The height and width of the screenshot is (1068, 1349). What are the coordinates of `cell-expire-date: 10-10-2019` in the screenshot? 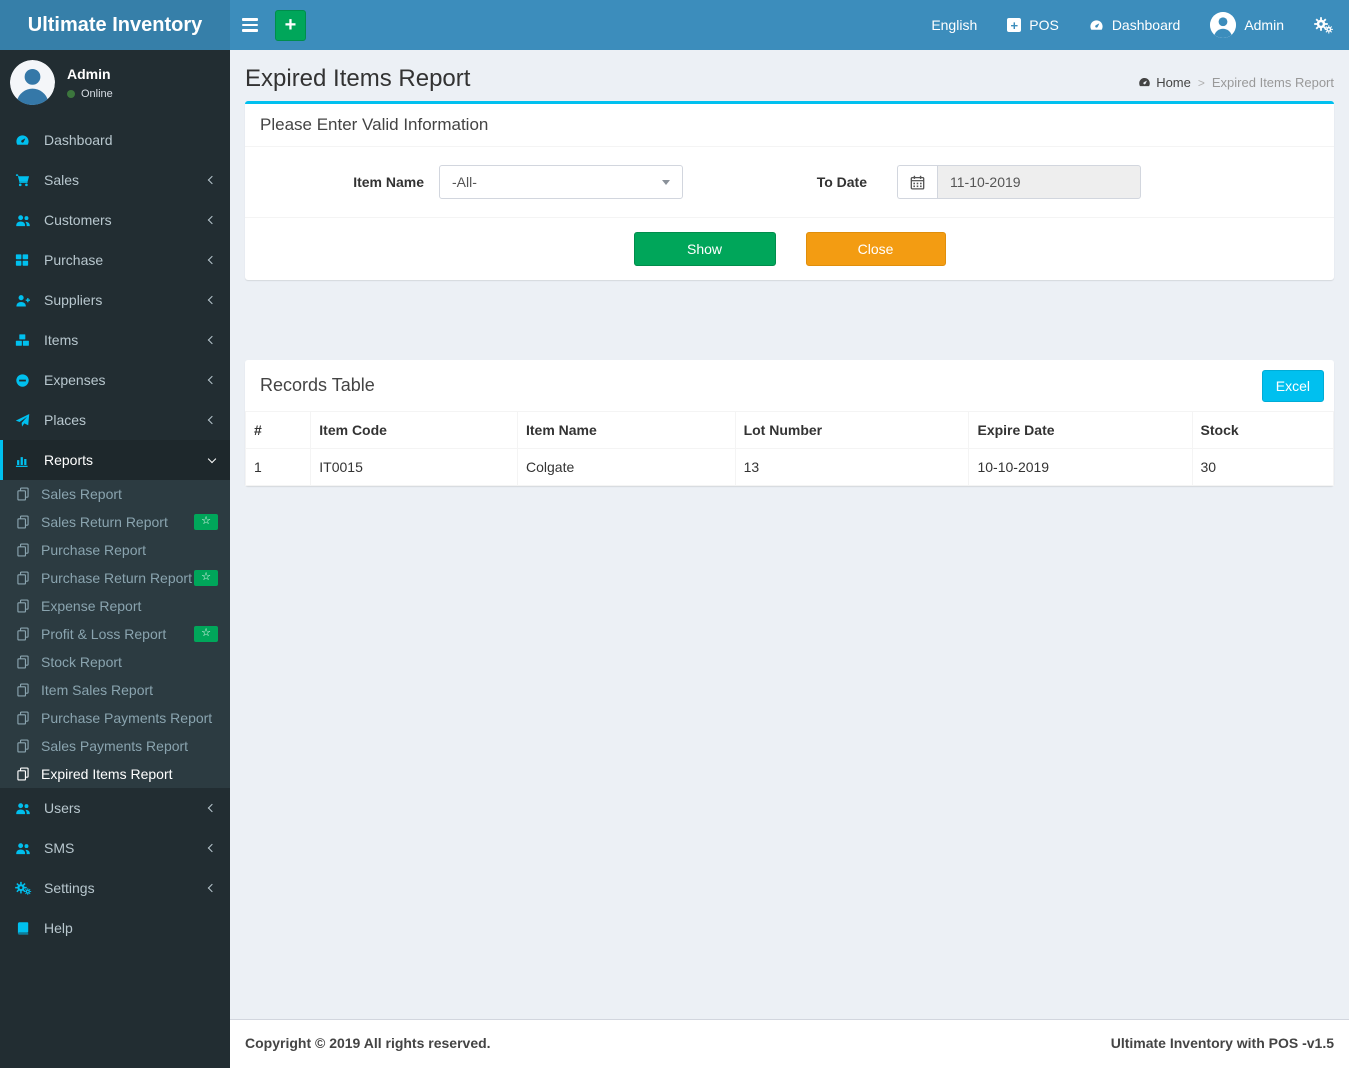 It's located at (1080, 467).